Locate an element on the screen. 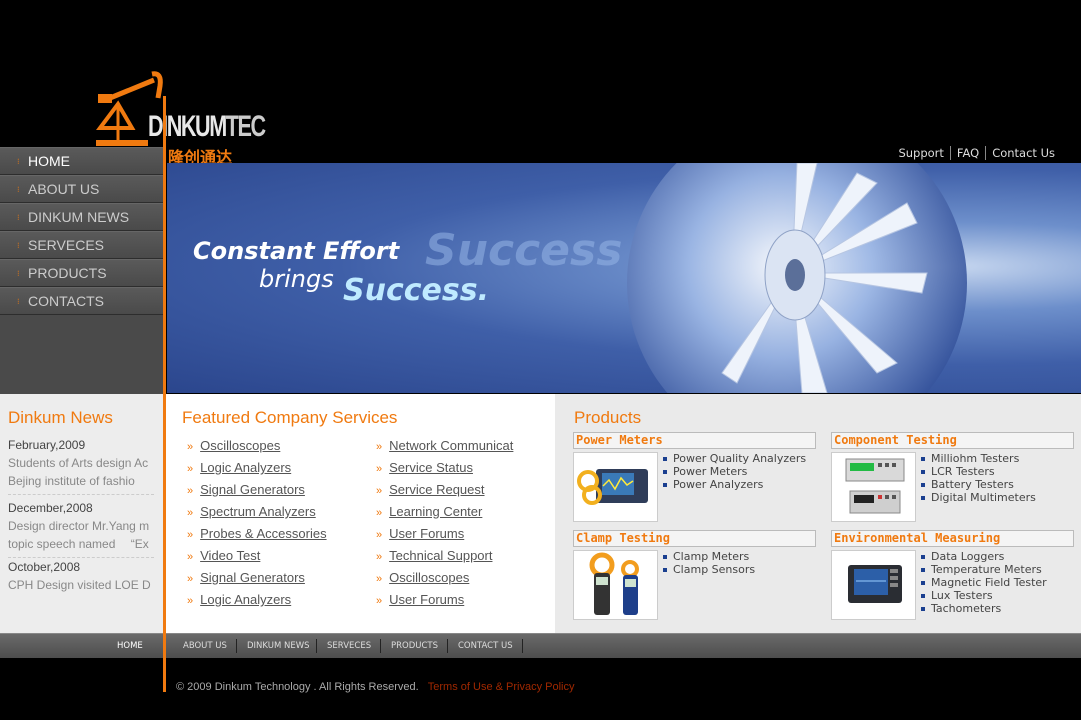 The width and height of the screenshot is (1081, 720). clamp-meter-image is located at coordinates (615, 585).